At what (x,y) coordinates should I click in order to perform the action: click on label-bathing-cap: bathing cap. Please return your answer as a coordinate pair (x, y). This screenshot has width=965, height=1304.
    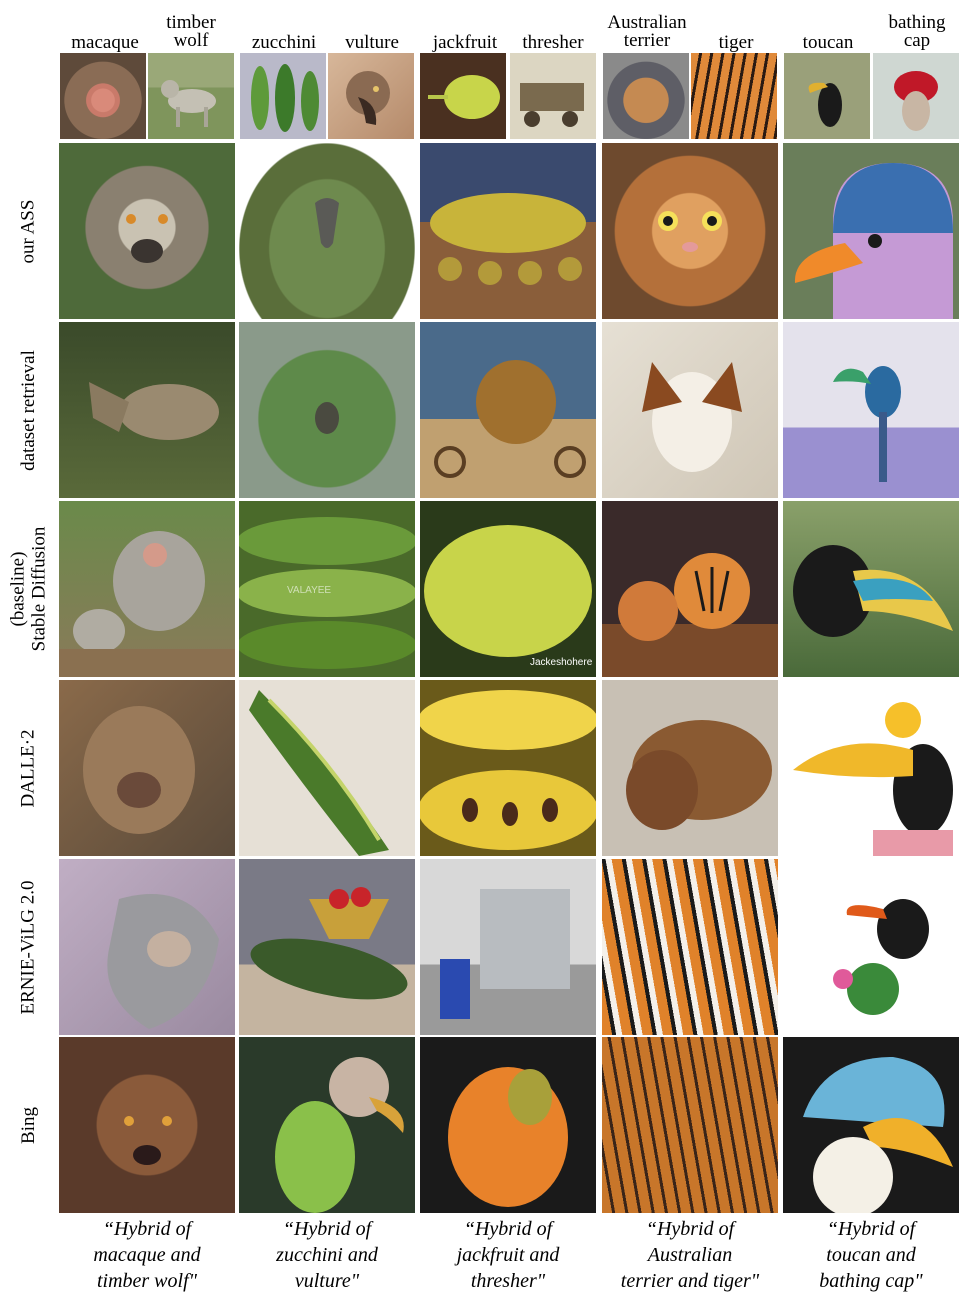
    Looking at the image, I should click on (917, 31).